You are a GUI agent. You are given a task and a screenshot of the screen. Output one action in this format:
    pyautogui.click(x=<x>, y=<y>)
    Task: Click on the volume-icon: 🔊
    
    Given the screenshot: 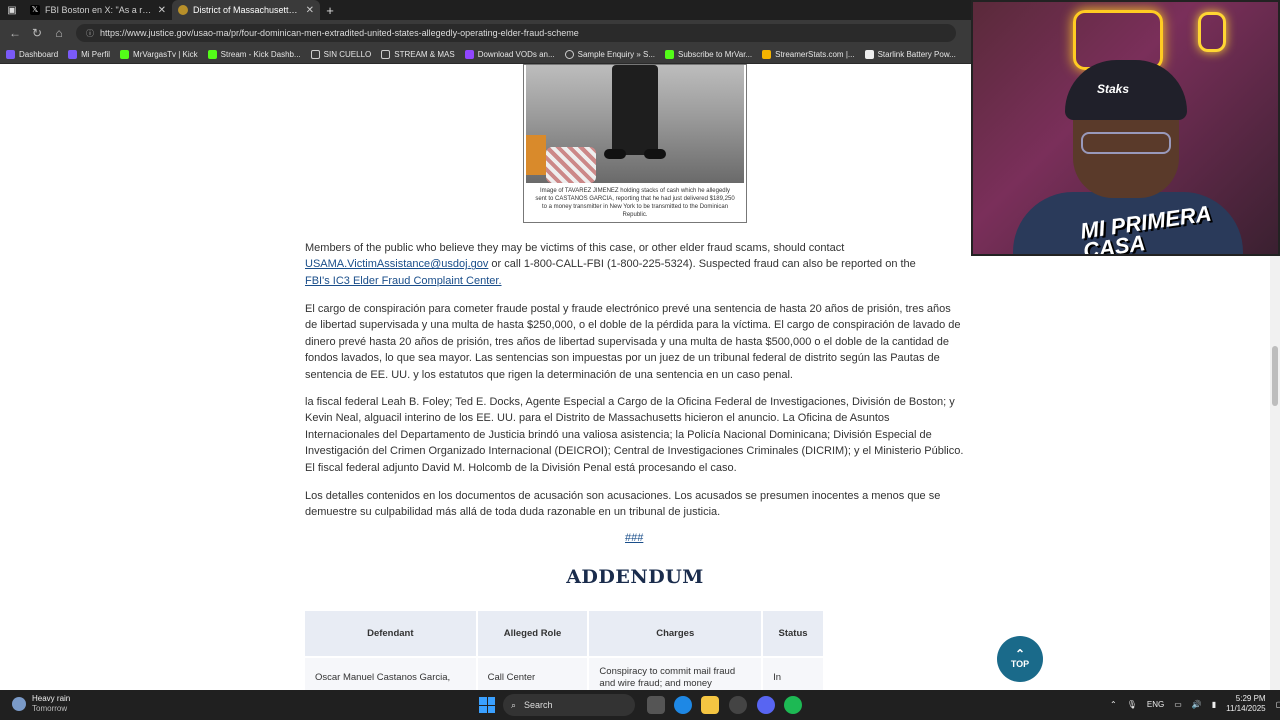 What is the action you would take?
    pyautogui.click(x=1197, y=704)
    